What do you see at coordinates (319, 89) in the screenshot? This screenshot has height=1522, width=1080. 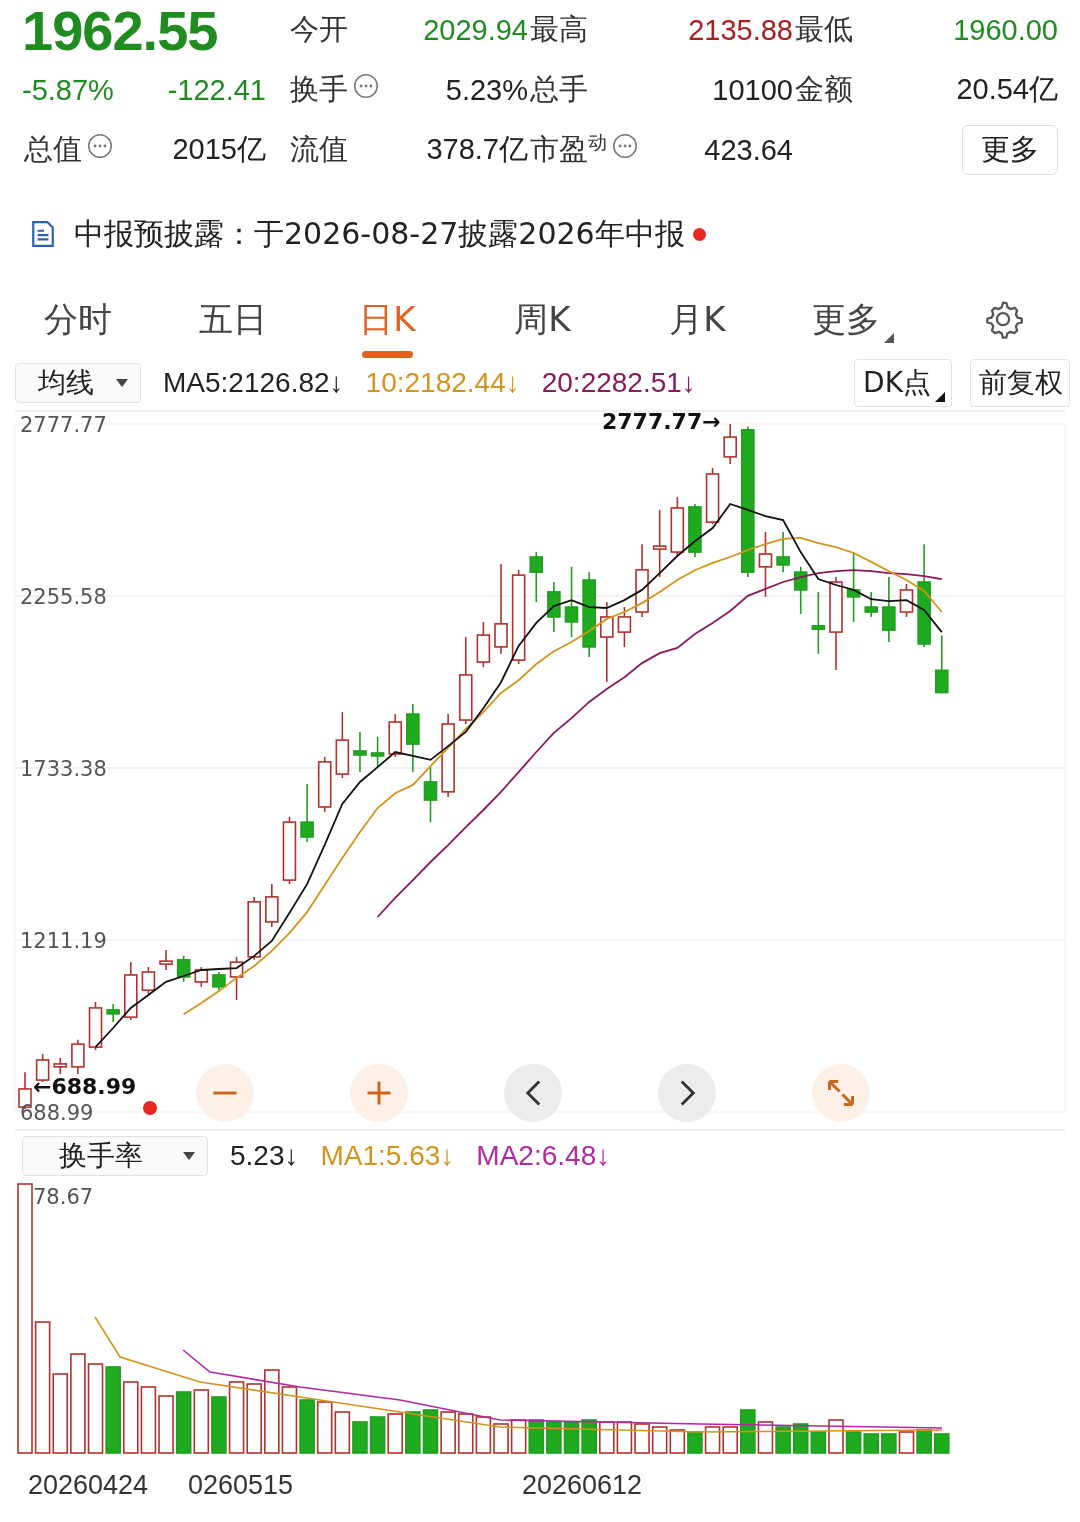 I see `stat-label: 换手` at bounding box center [319, 89].